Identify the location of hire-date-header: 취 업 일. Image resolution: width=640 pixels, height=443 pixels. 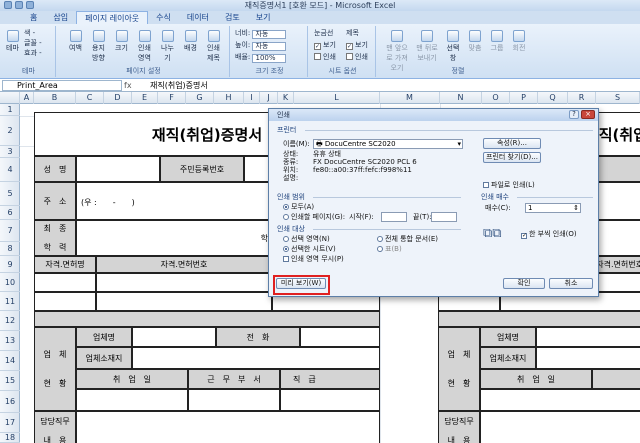
(132, 379).